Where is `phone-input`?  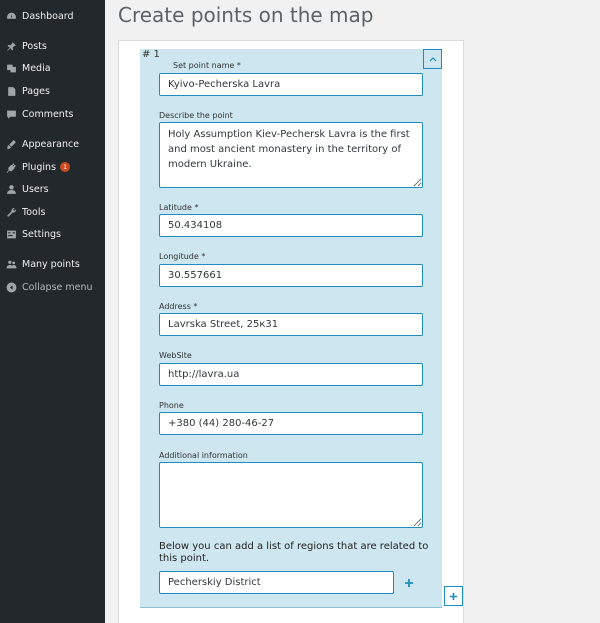
phone-input is located at coordinates (291, 423).